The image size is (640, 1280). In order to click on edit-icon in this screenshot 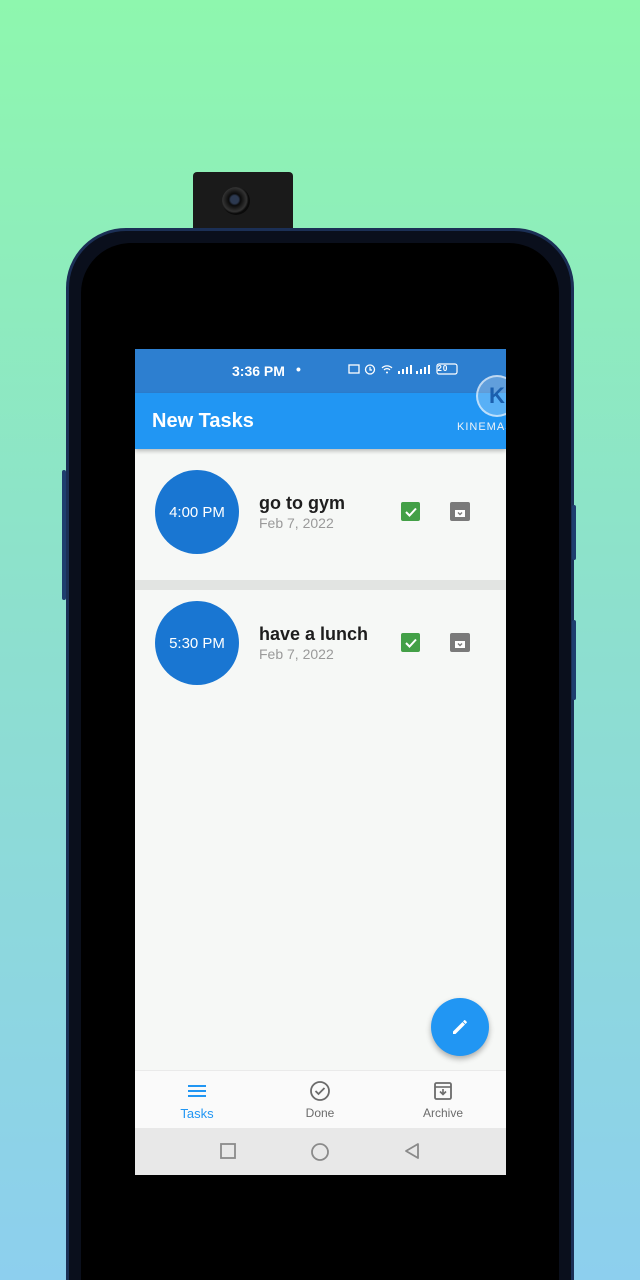, I will do `click(460, 1027)`.